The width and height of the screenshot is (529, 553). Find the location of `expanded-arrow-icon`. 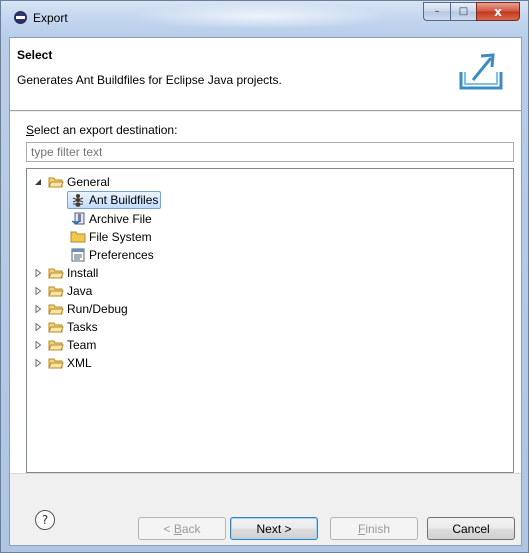

expanded-arrow-icon is located at coordinates (38, 182).